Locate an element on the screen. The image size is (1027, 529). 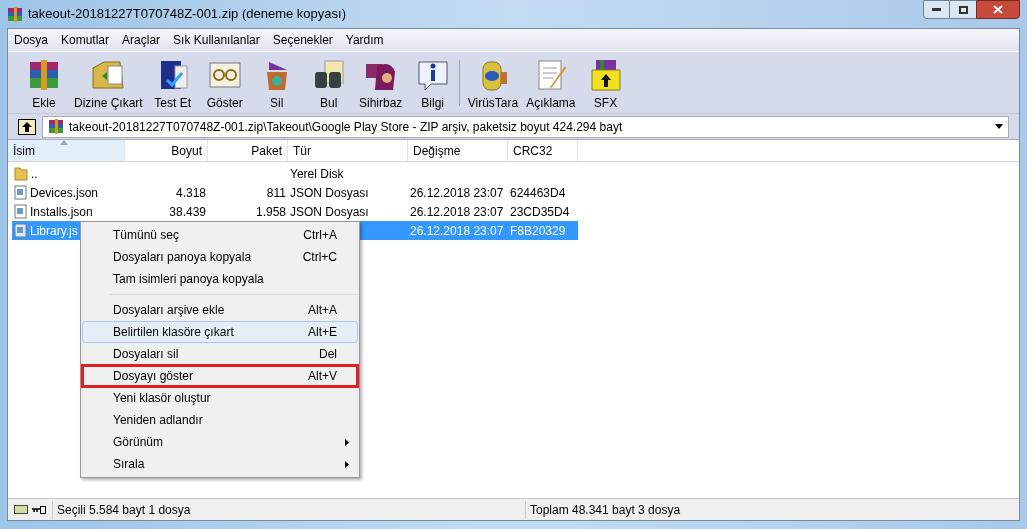
table-cell-text: 1.958 is located at coordinates (270, 212).